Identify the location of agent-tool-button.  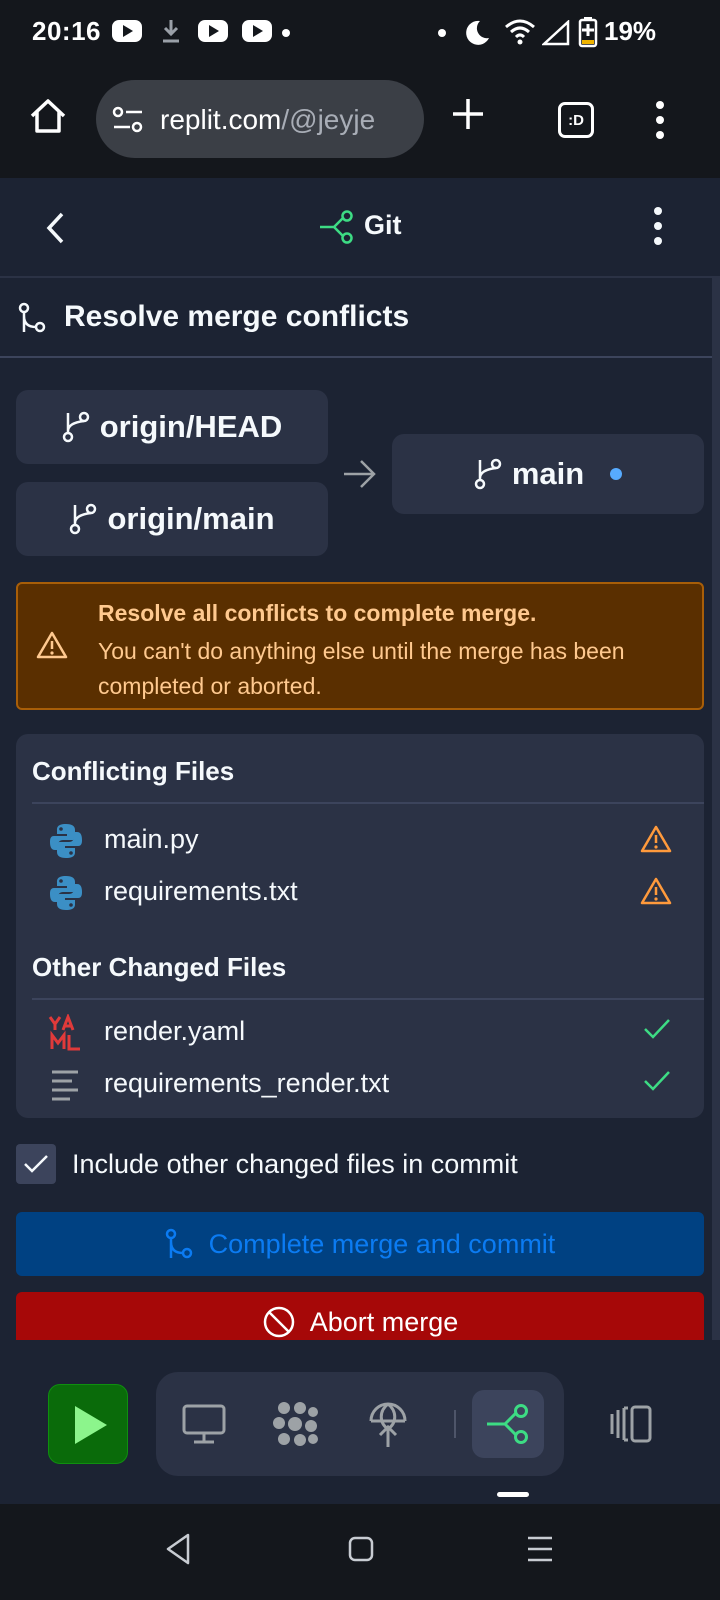
(296, 1424).